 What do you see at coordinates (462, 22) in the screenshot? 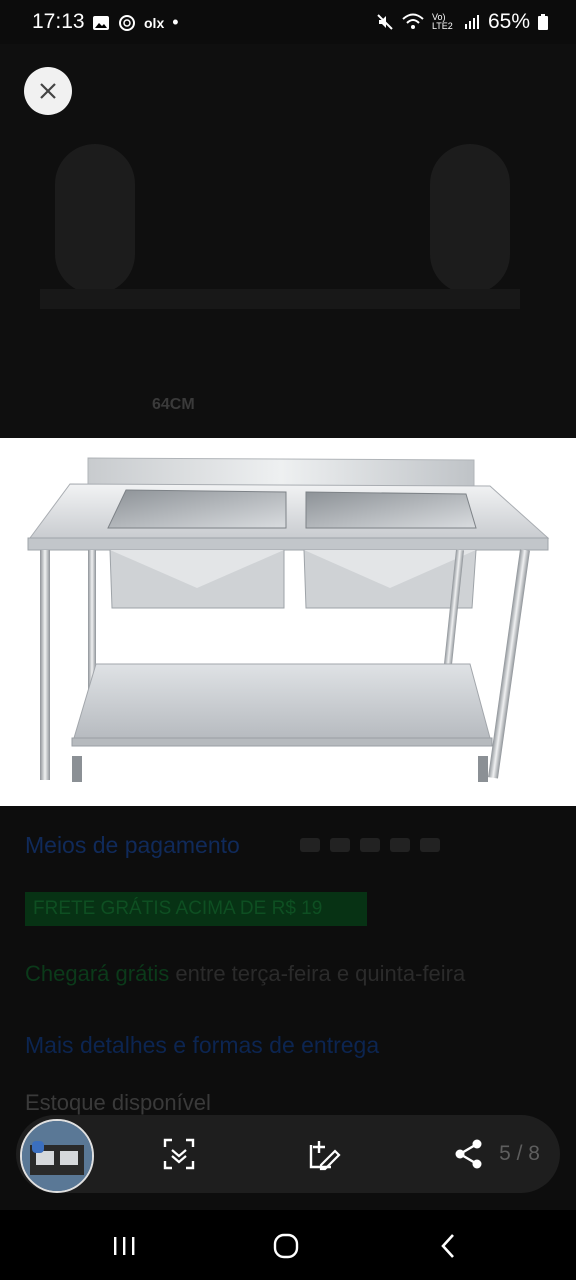
I see `status-right-icons: Vo) LTE2 65%` at bounding box center [462, 22].